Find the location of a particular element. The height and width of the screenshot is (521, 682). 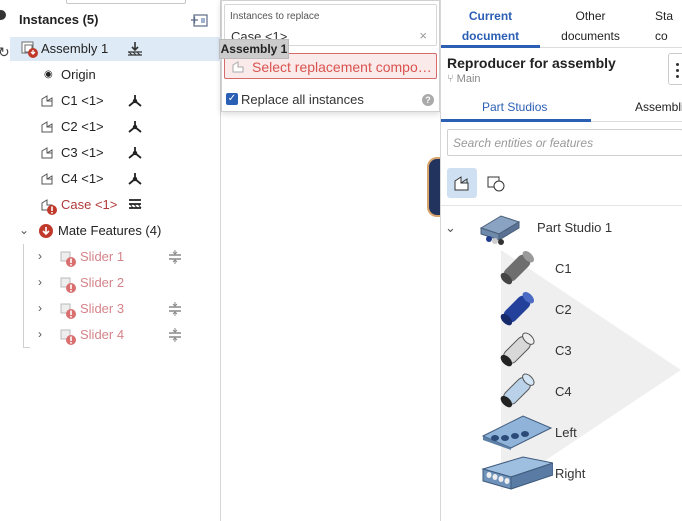

active-subtab-indicator is located at coordinates (516, 120).